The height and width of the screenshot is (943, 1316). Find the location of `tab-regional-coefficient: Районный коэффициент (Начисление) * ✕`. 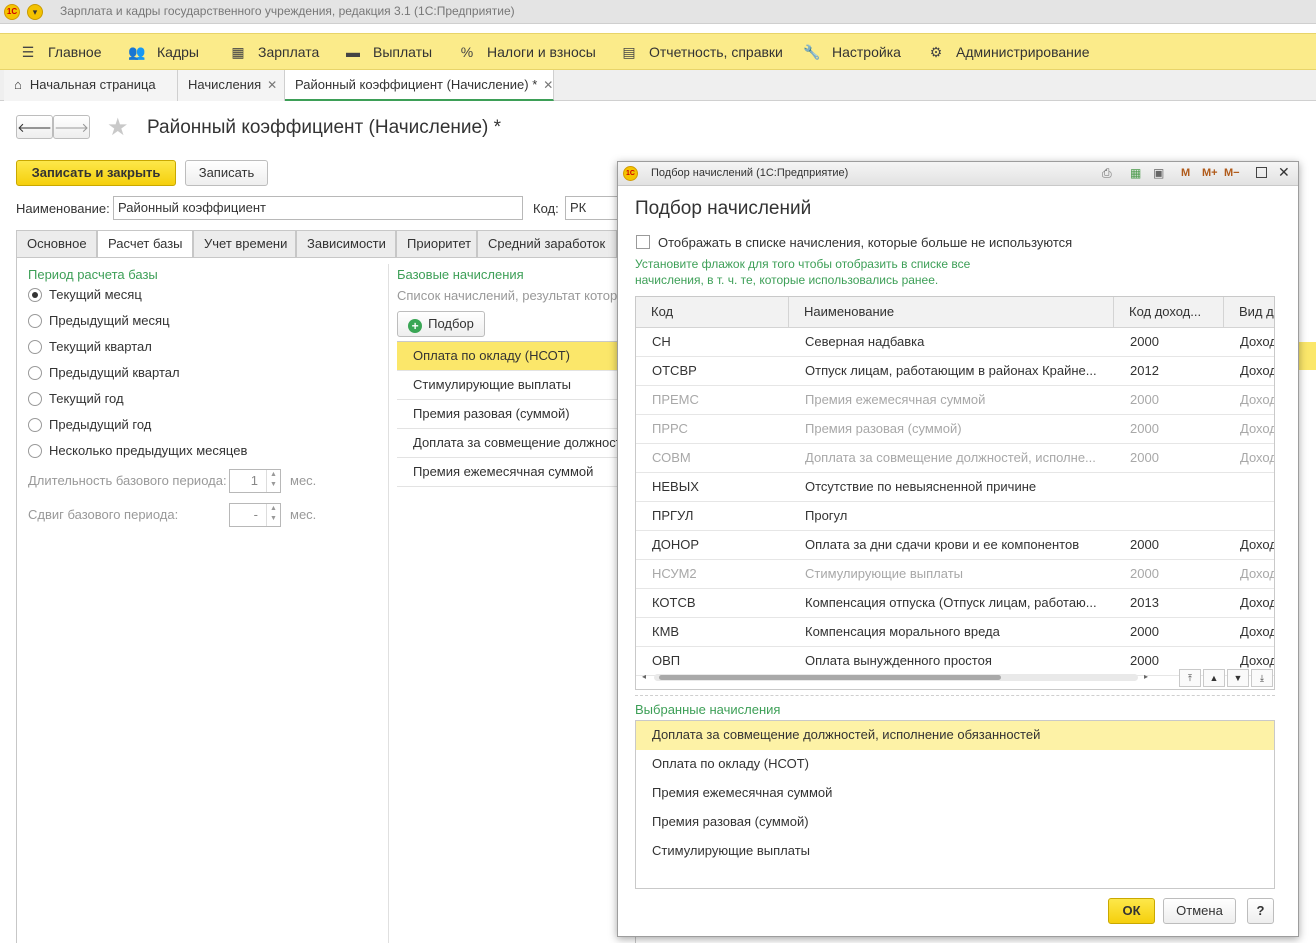

tab-regional-coefficient: Районный коэффициент (Начисление) * ✕ is located at coordinates (419, 85).